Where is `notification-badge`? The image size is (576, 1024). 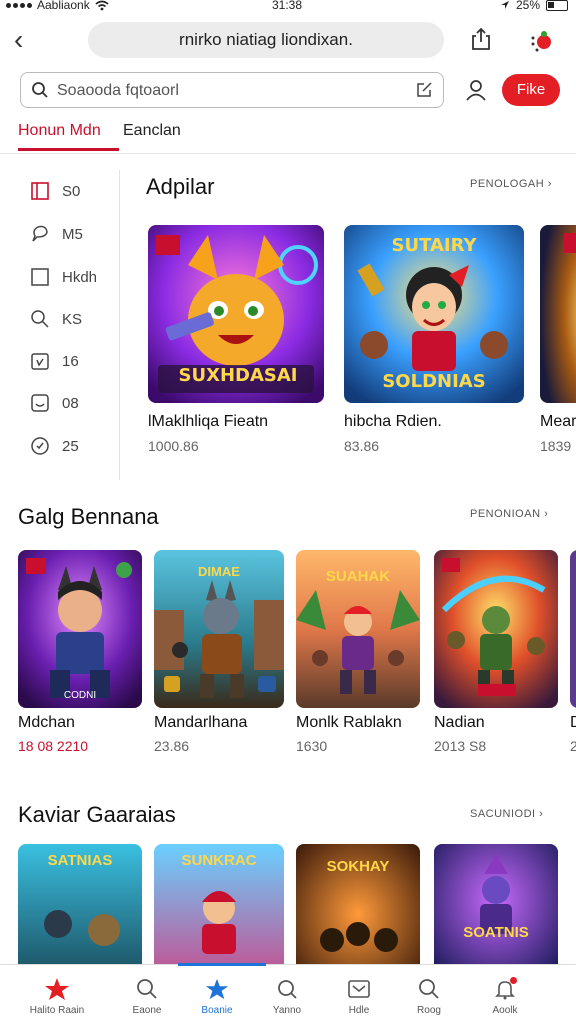
notification-badge is located at coordinates (513, 980).